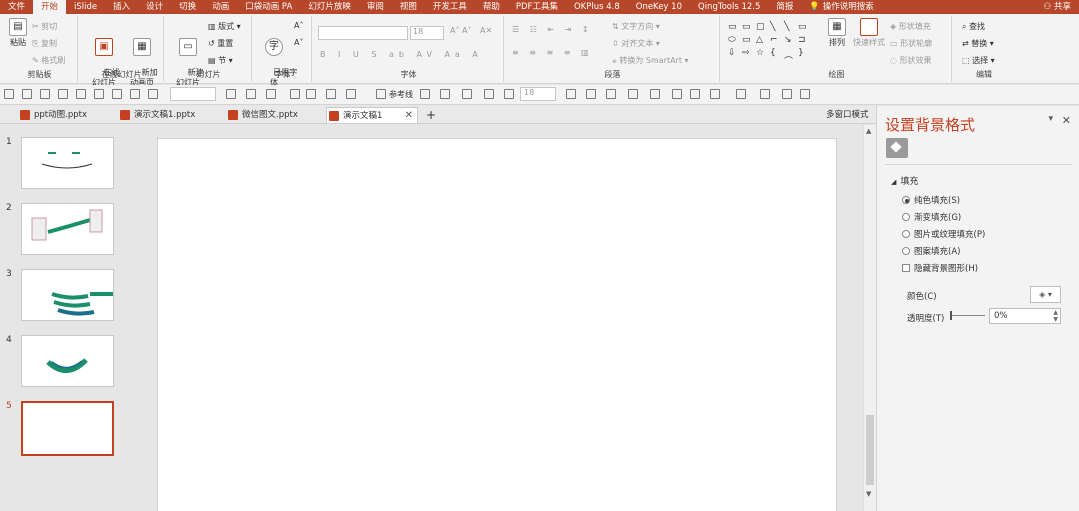 The height and width of the screenshot is (511, 1079). Describe the element at coordinates (552, 29) in the screenshot. I see `list-buttons: ☰ ☷ ⇤ ⇥ ↕` at that location.